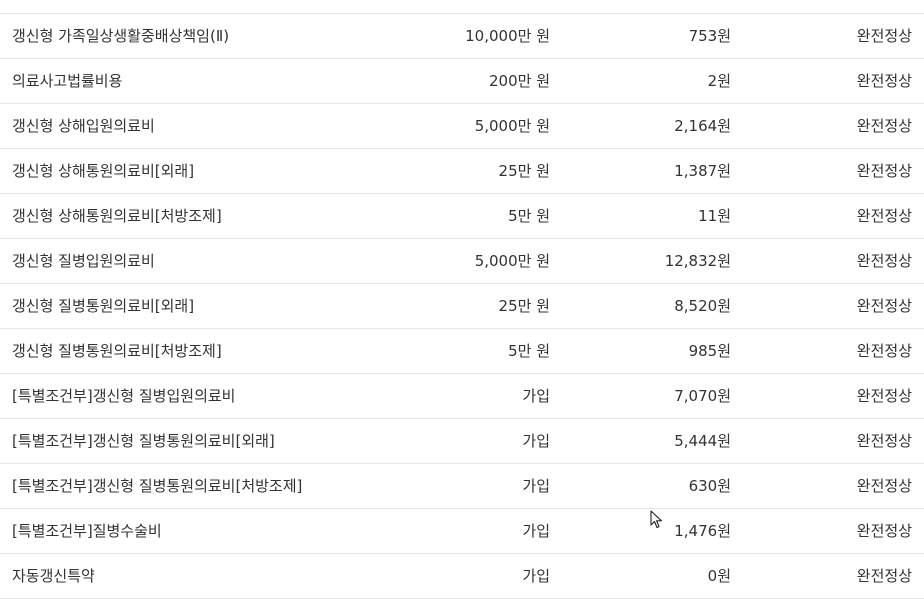  What do you see at coordinates (462, 441) in the screenshot?
I see `table-row: [특별조건부]갱신형 질병통원의료비[외래] 가입 5,444원 완전정상` at bounding box center [462, 441].